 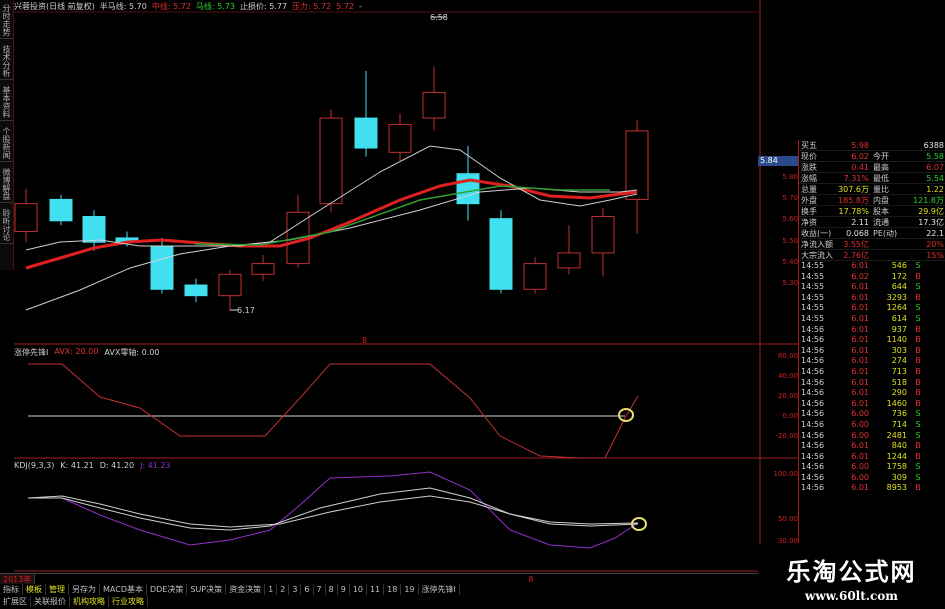 I want to click on row1-tab-18: 19, so click(x=410, y=589).